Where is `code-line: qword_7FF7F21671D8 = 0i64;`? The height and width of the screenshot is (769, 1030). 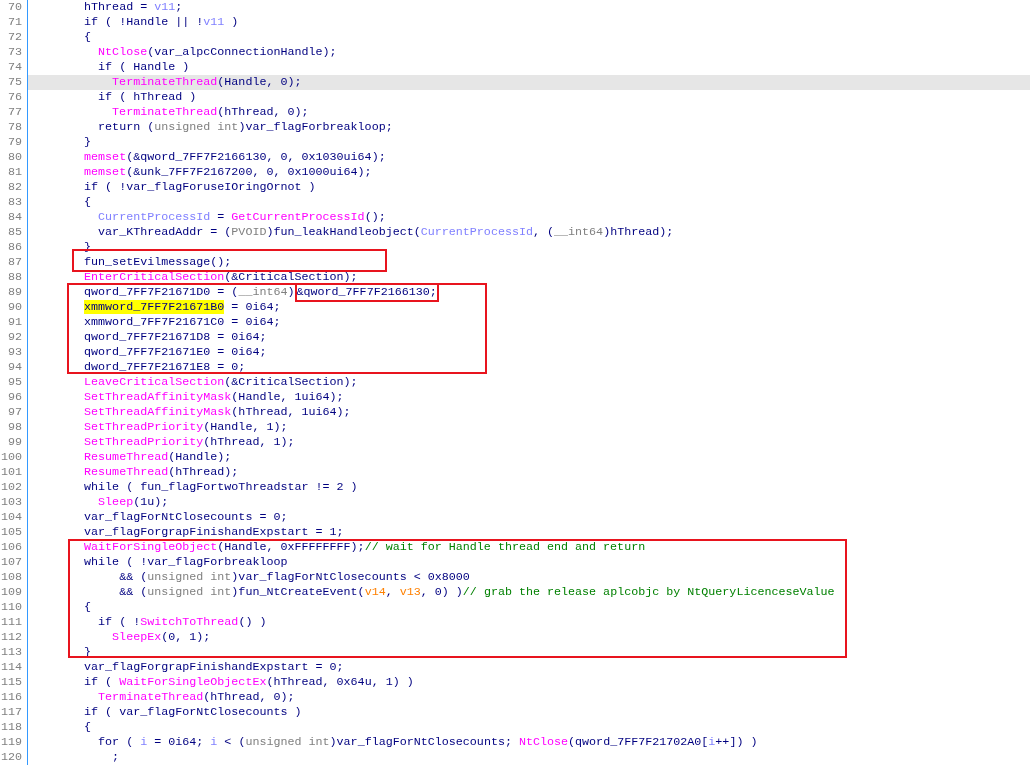 code-line: qword_7FF7F21671D8 = 0i64; is located at coordinates (175, 337).